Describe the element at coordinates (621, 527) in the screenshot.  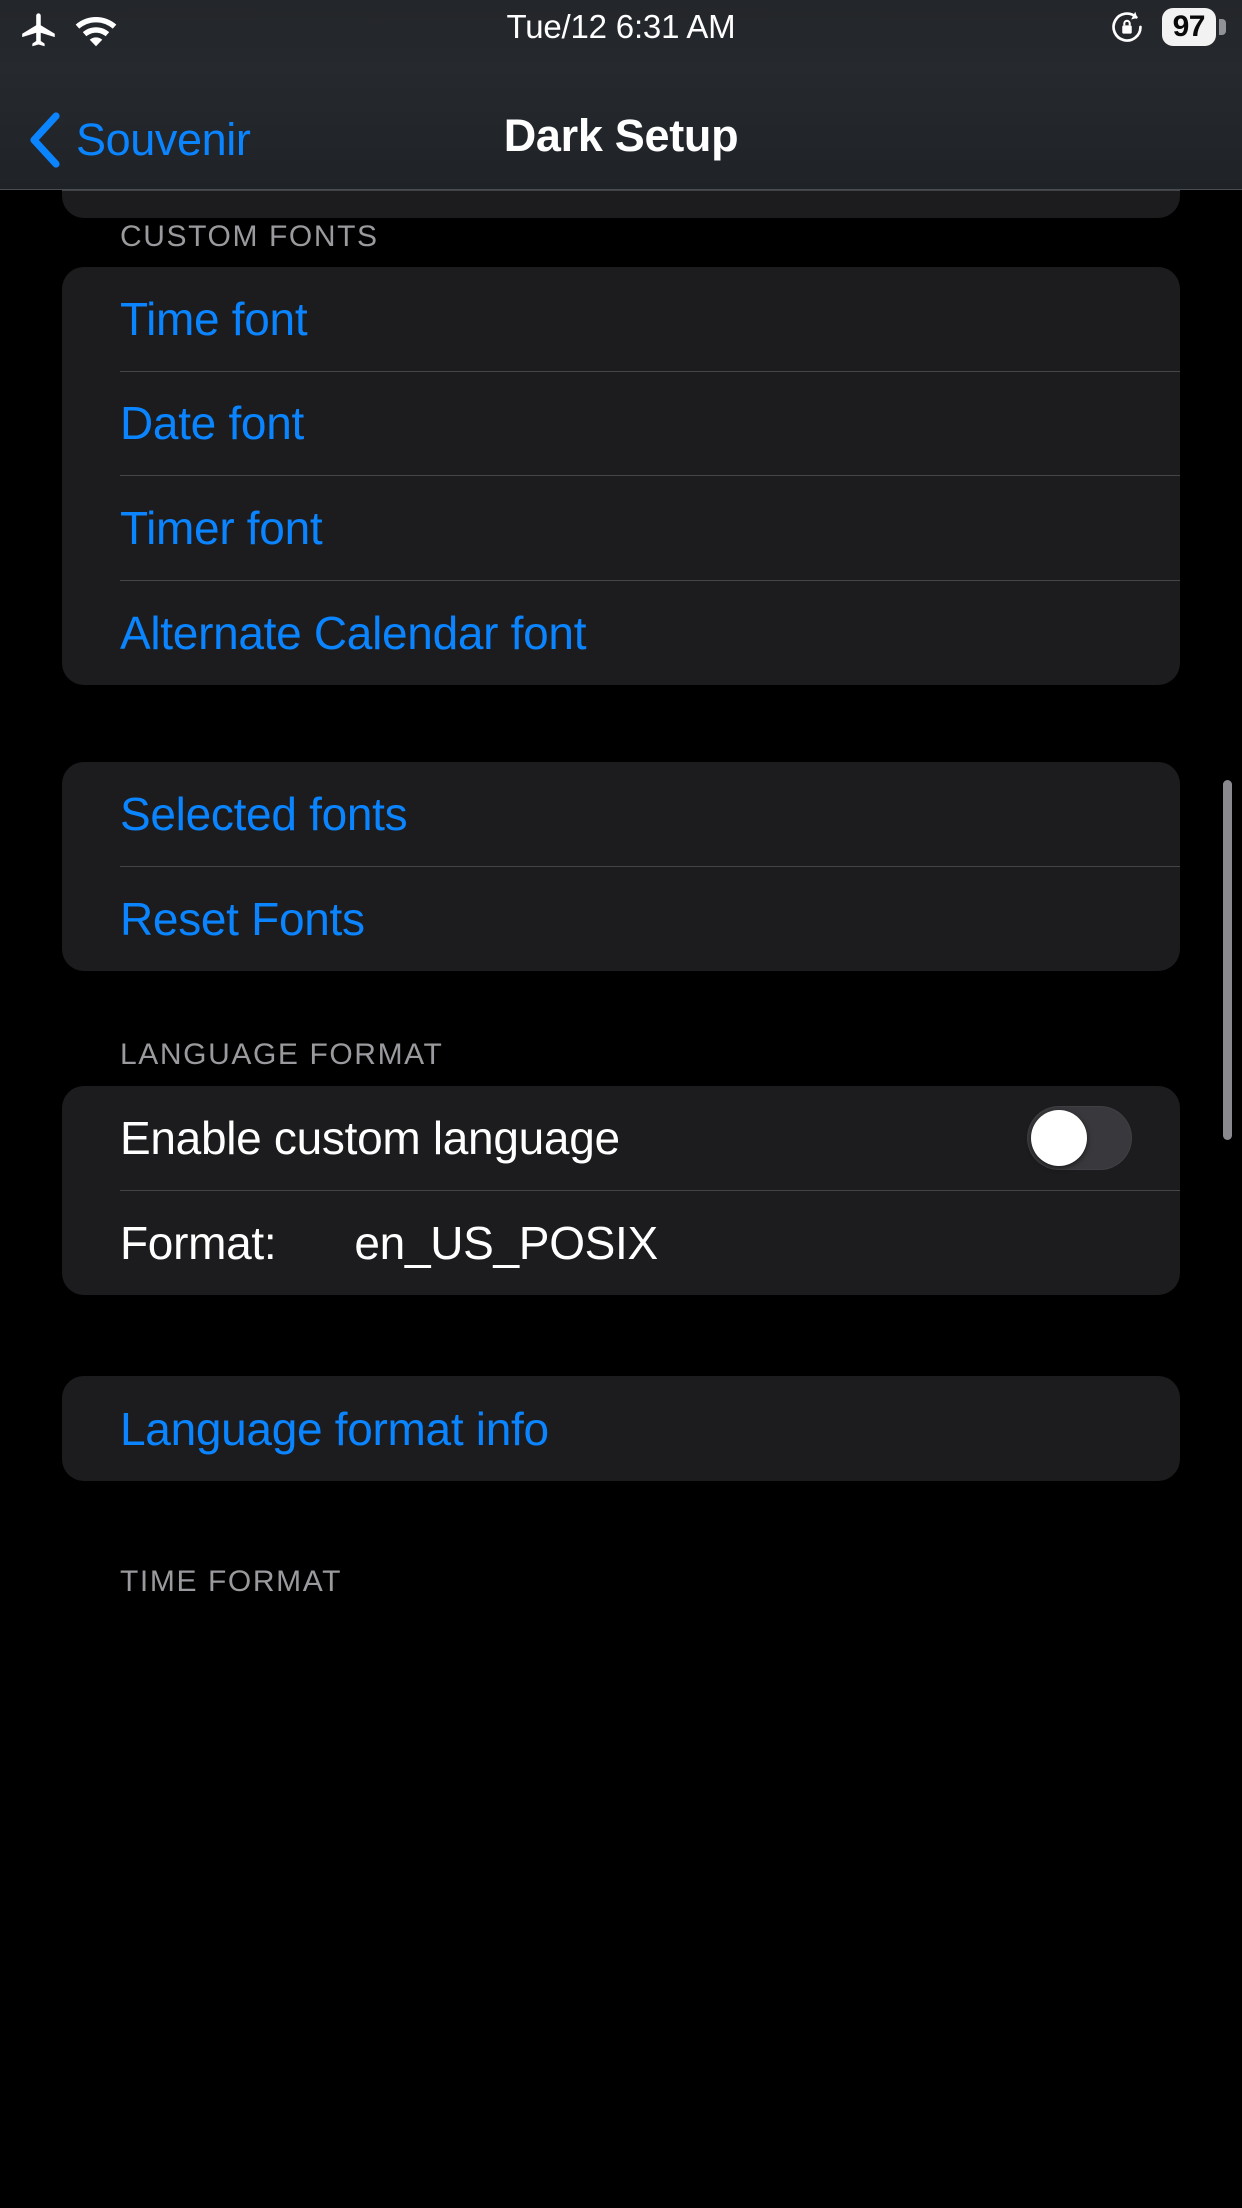
I see `row-timer-font: Timer font` at that location.